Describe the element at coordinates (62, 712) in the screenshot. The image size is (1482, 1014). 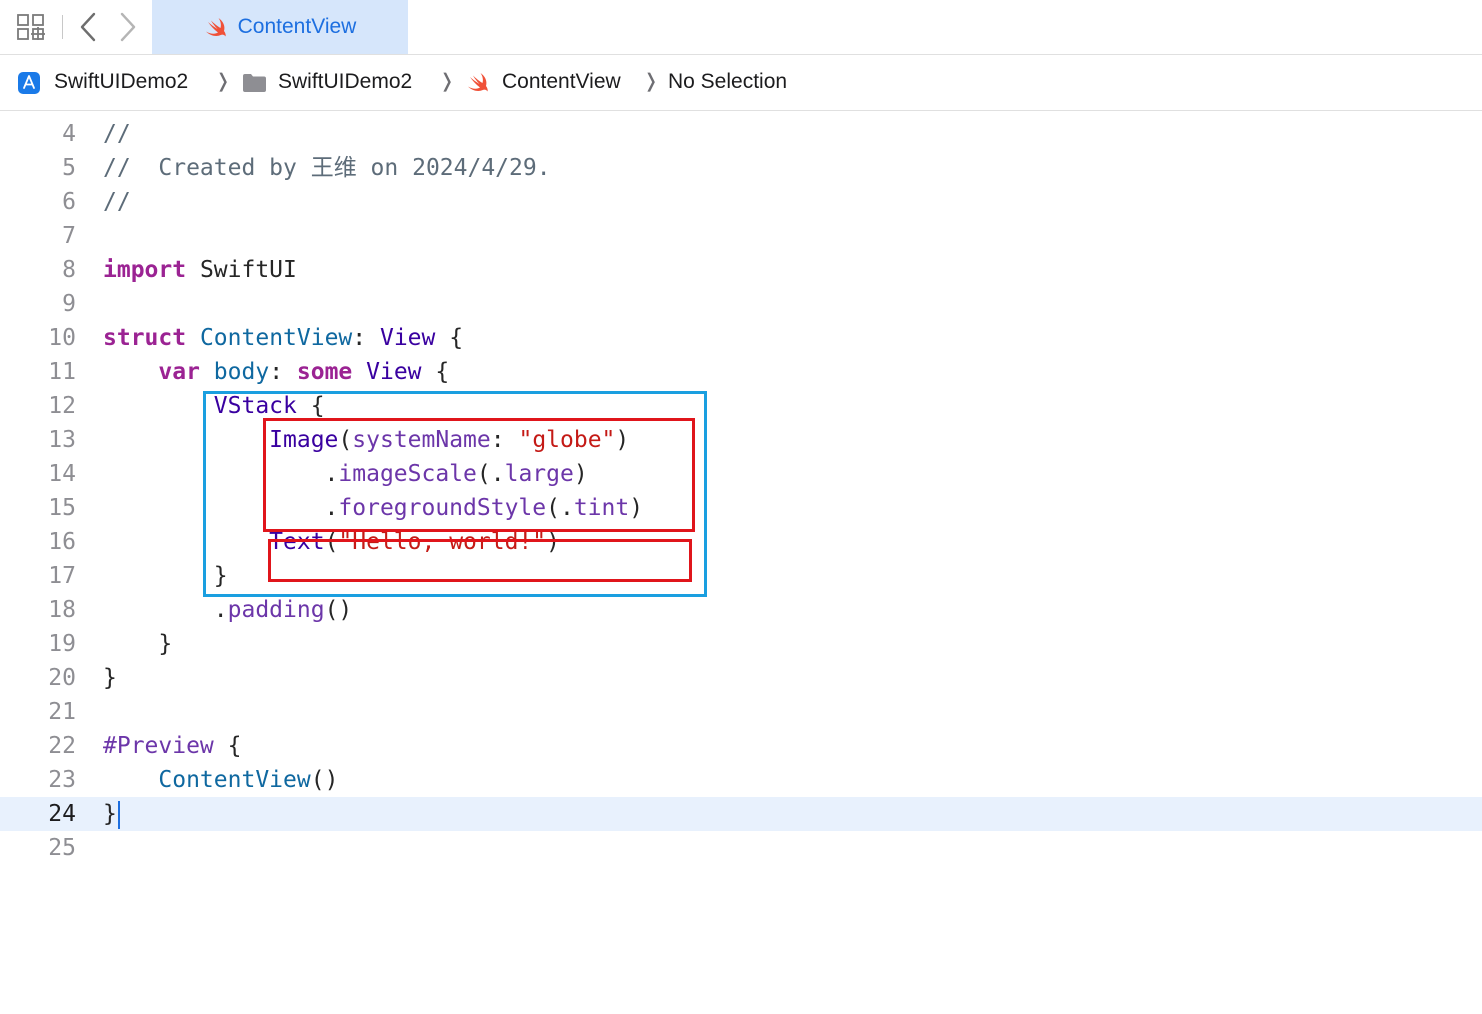
I see `line-number: 21` at that location.